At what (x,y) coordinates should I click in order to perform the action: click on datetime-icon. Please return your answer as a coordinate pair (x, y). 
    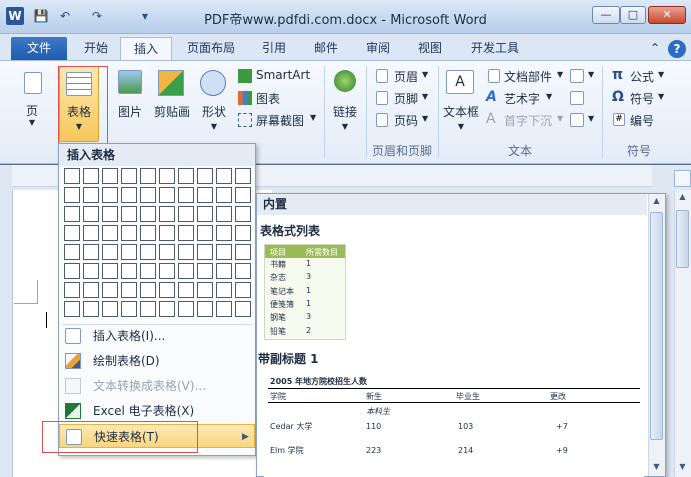
    Looking at the image, I should click on (577, 98).